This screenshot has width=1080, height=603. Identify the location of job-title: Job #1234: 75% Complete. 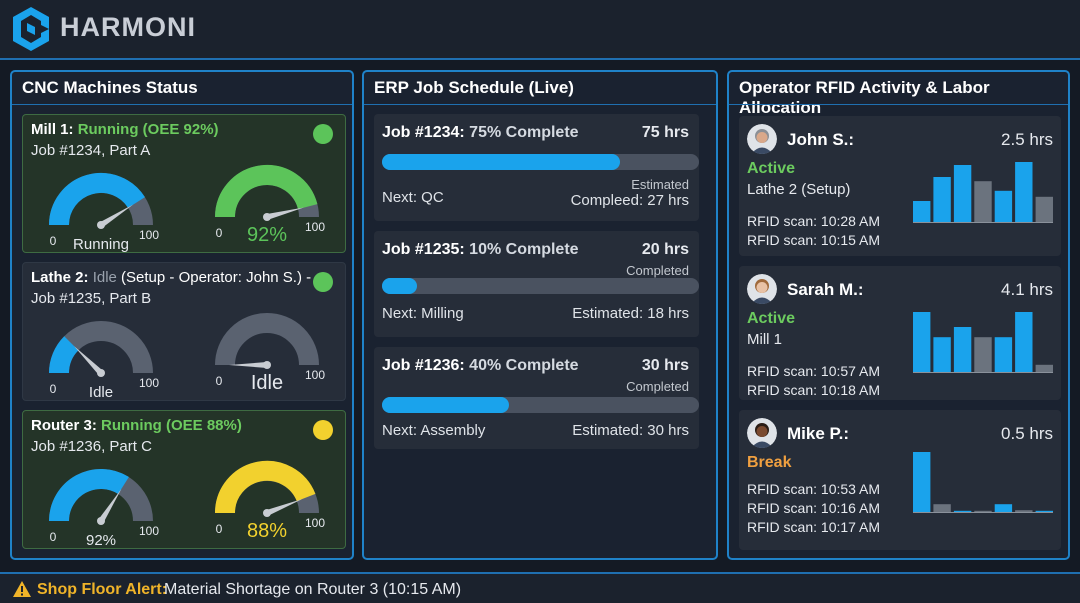
(480, 133).